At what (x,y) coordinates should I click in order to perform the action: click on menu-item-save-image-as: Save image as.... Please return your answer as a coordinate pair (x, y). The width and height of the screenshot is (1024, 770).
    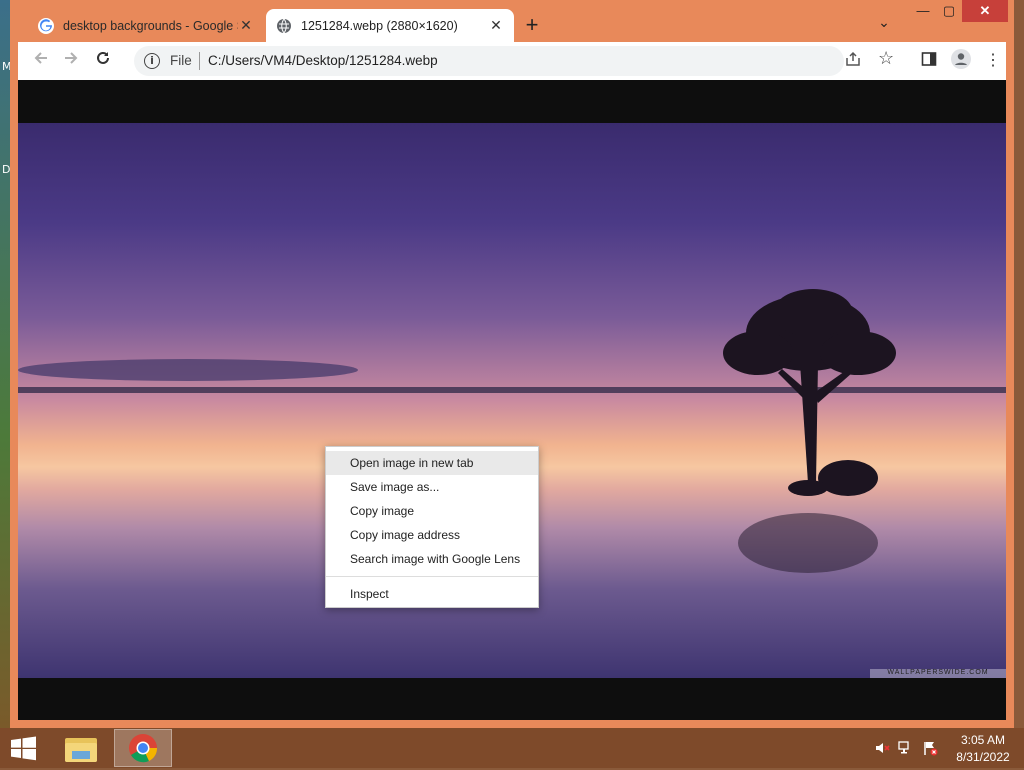
    Looking at the image, I should click on (432, 487).